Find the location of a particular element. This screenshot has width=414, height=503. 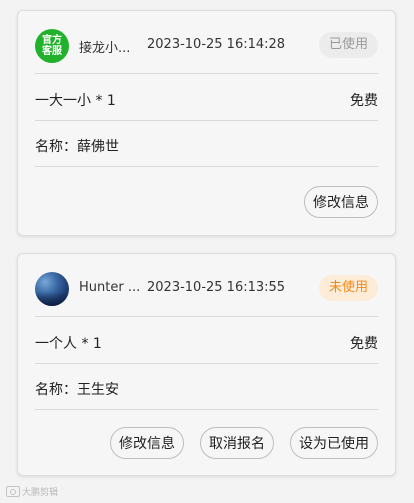

ticket-type: 一个人 * 1 is located at coordinates (68, 344).